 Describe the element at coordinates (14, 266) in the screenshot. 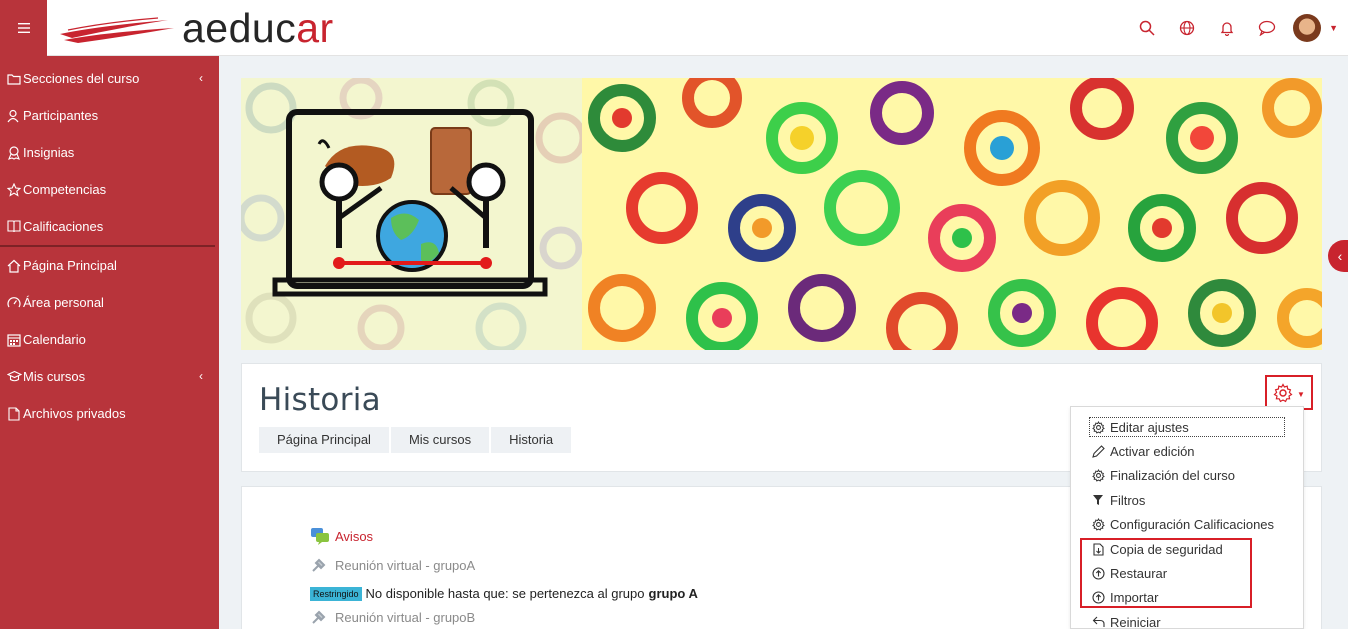

I see `home-icon` at that location.